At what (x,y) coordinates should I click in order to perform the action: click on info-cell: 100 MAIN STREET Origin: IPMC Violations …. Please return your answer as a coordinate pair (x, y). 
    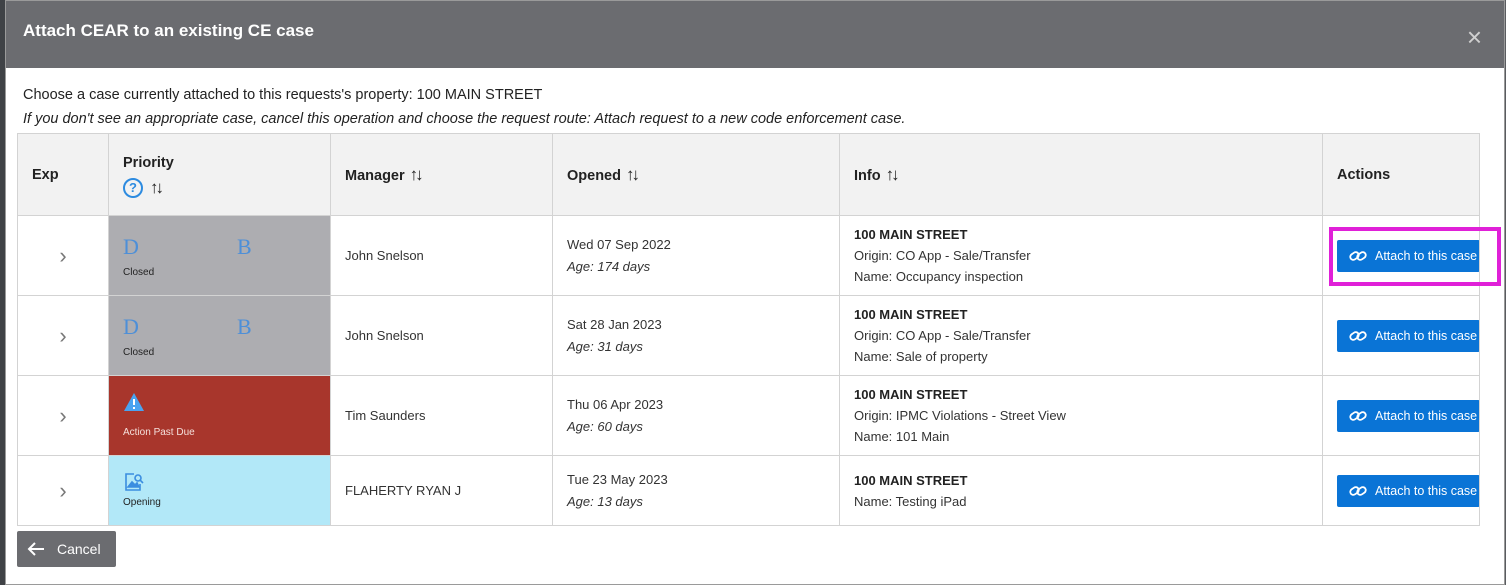
    Looking at the image, I should click on (1081, 415).